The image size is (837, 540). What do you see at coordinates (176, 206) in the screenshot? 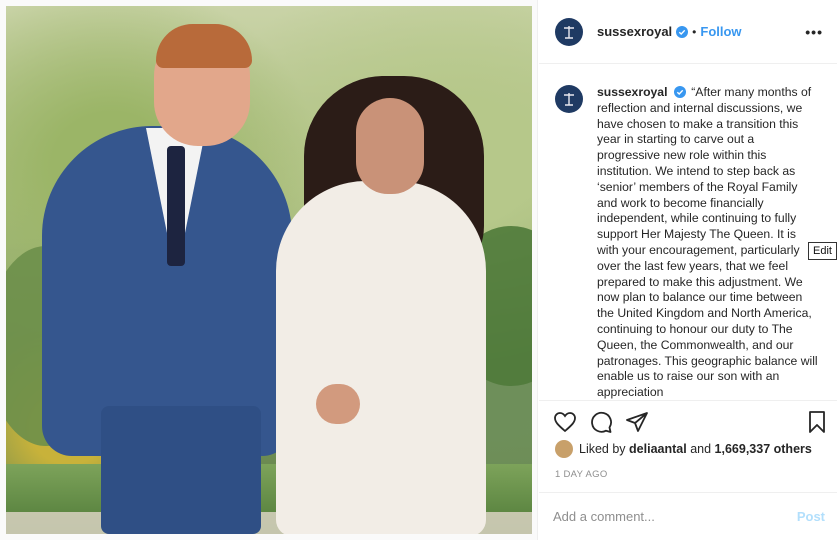
I see `man-tie` at bounding box center [176, 206].